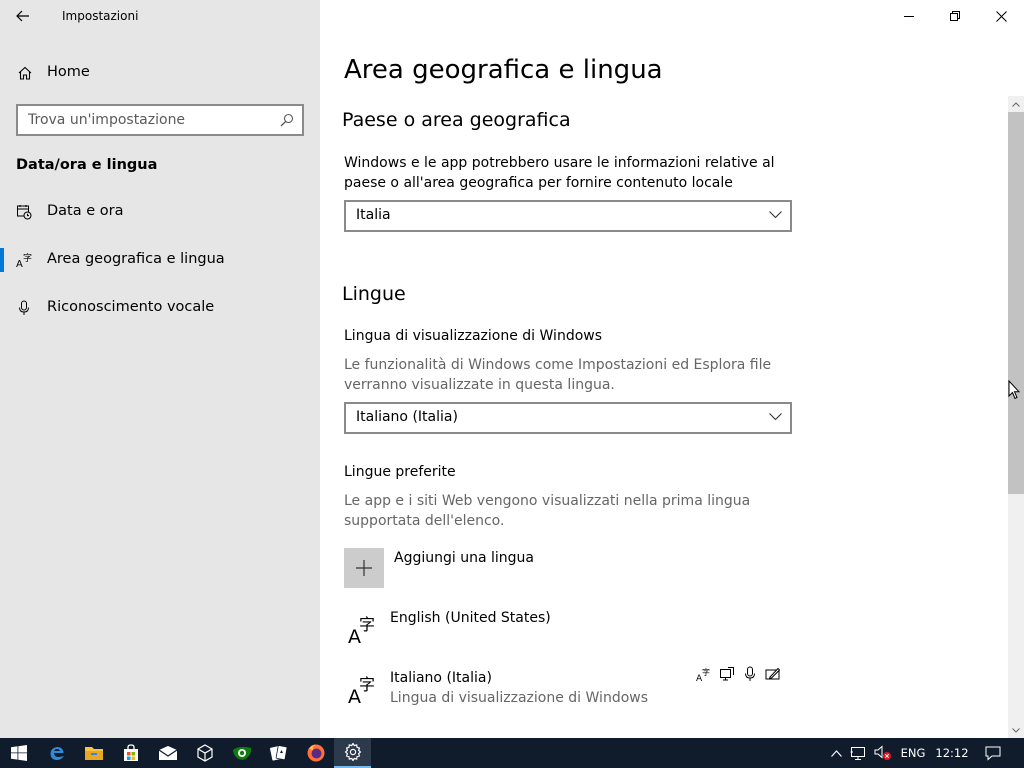  I want to click on start-button, so click(18, 753).